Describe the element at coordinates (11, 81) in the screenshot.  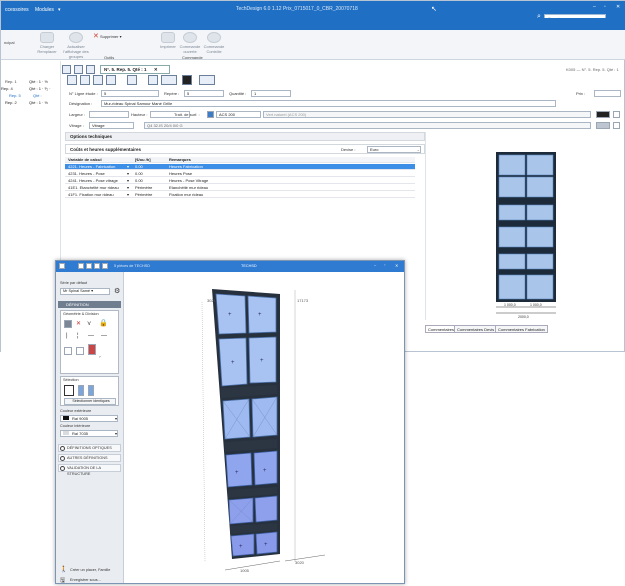
I see `tree-item: Rep. 1` at that location.